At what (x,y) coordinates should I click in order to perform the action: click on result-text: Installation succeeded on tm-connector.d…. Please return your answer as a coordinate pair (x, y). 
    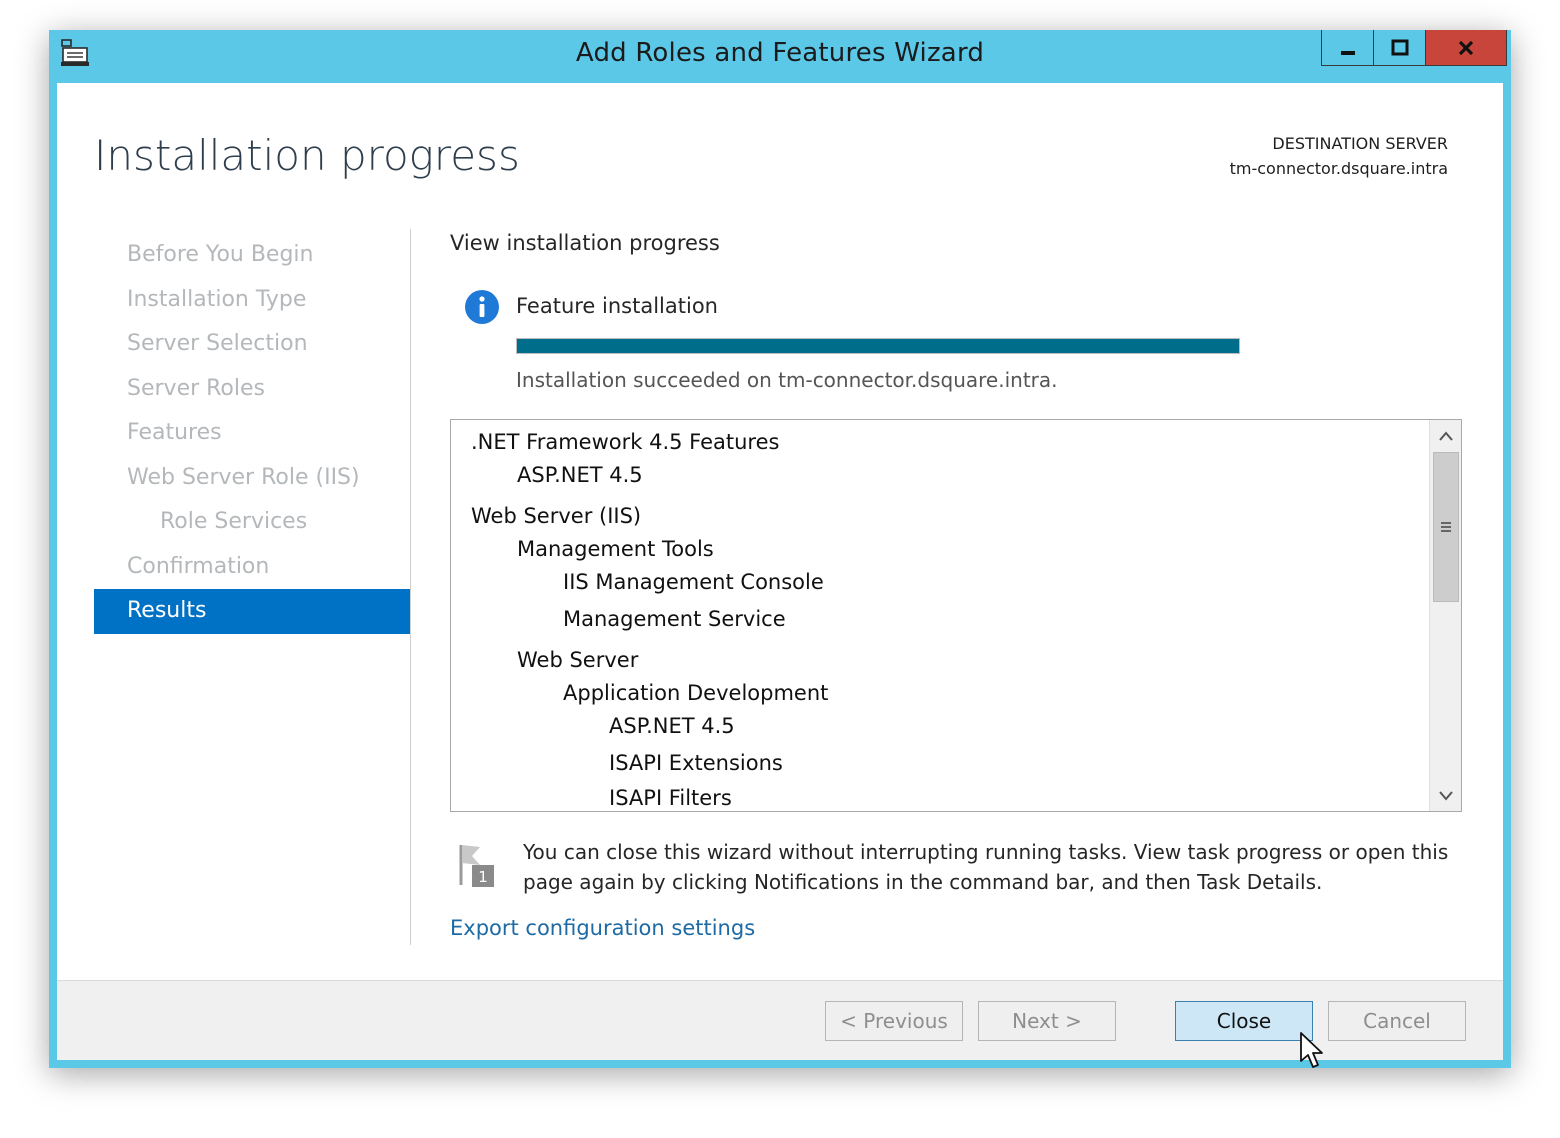
    Looking at the image, I should click on (787, 380).